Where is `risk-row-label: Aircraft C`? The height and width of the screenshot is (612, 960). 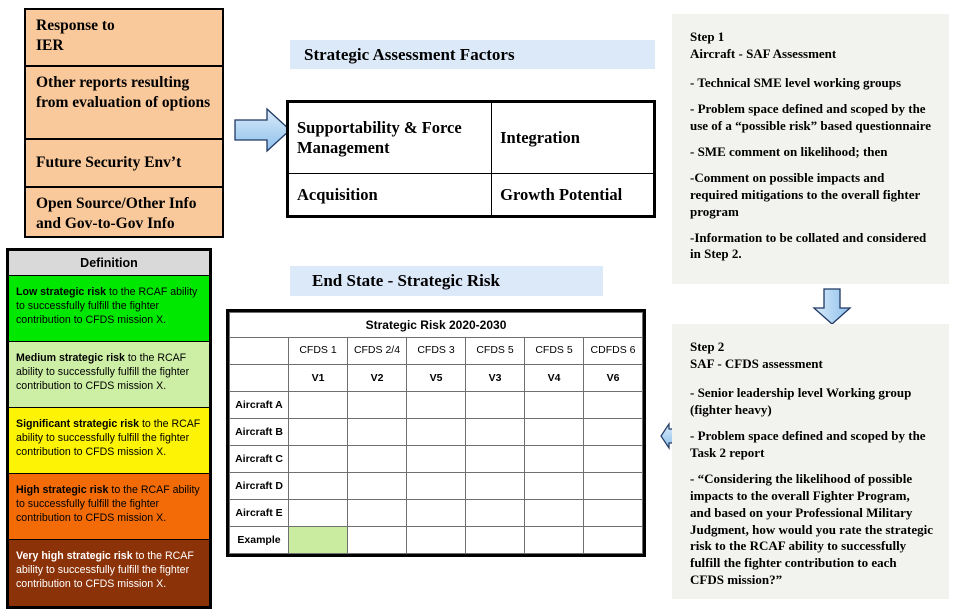 risk-row-label: Aircraft C is located at coordinates (259, 459).